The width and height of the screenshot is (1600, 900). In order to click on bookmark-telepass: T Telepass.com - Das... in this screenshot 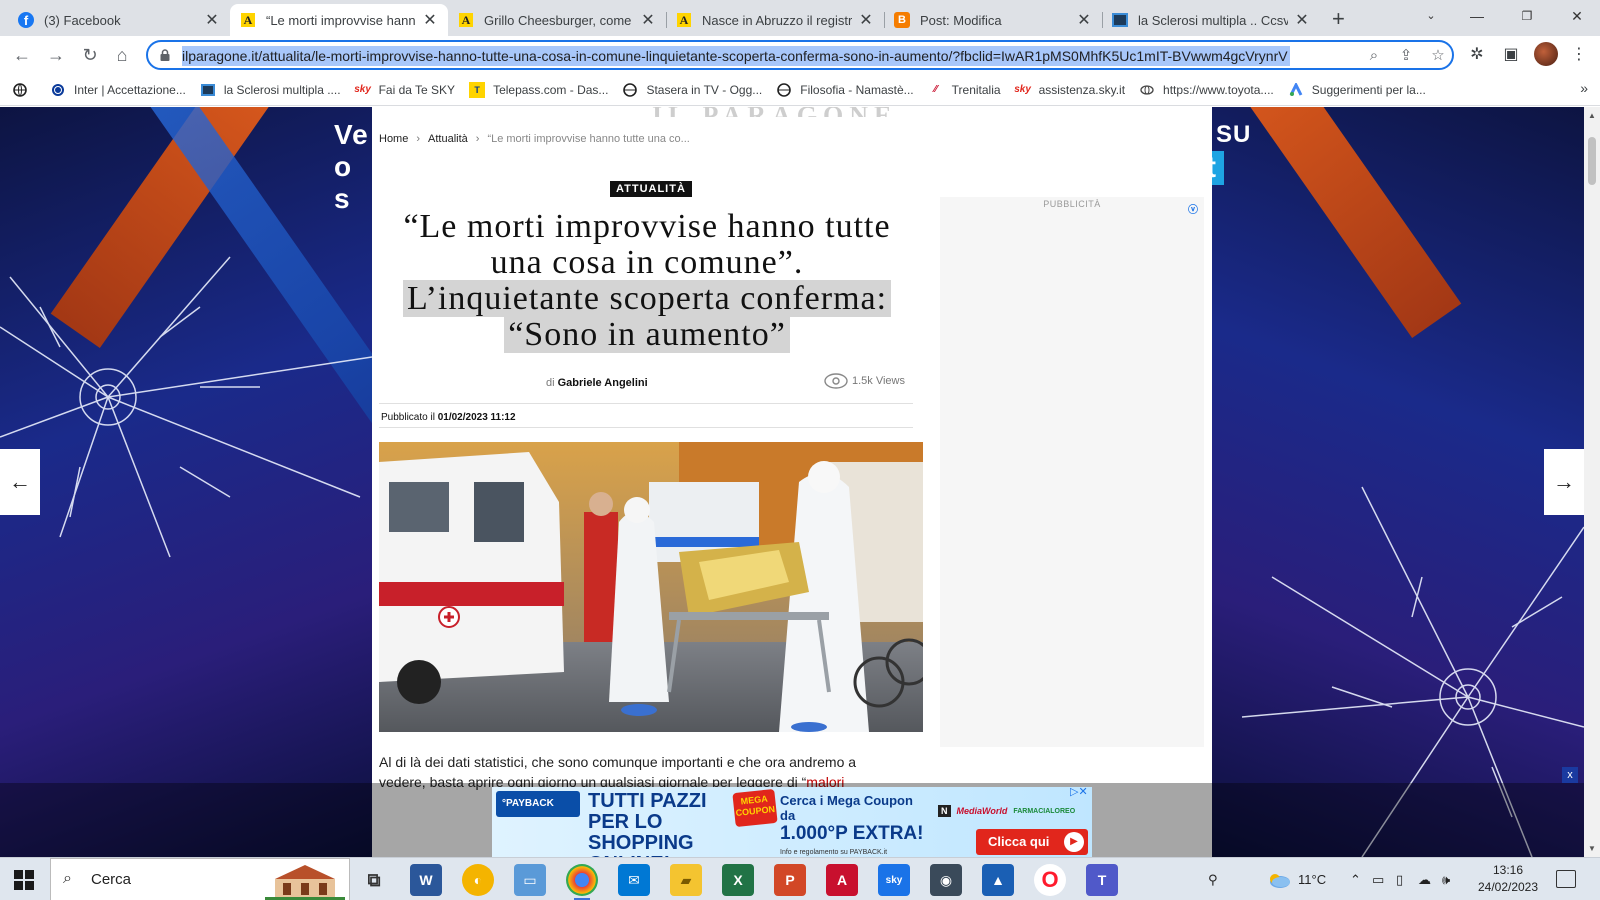, I will do `click(538, 89)`.